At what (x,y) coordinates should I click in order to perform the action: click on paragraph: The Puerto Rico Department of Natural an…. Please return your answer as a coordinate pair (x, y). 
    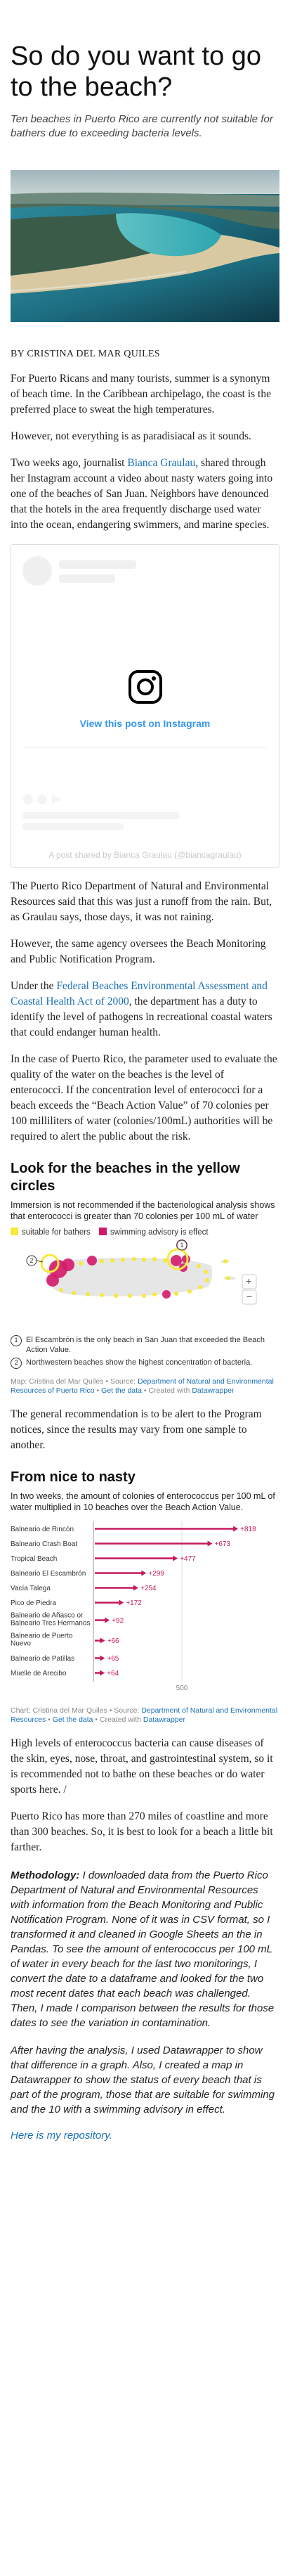
    Looking at the image, I should click on (141, 901).